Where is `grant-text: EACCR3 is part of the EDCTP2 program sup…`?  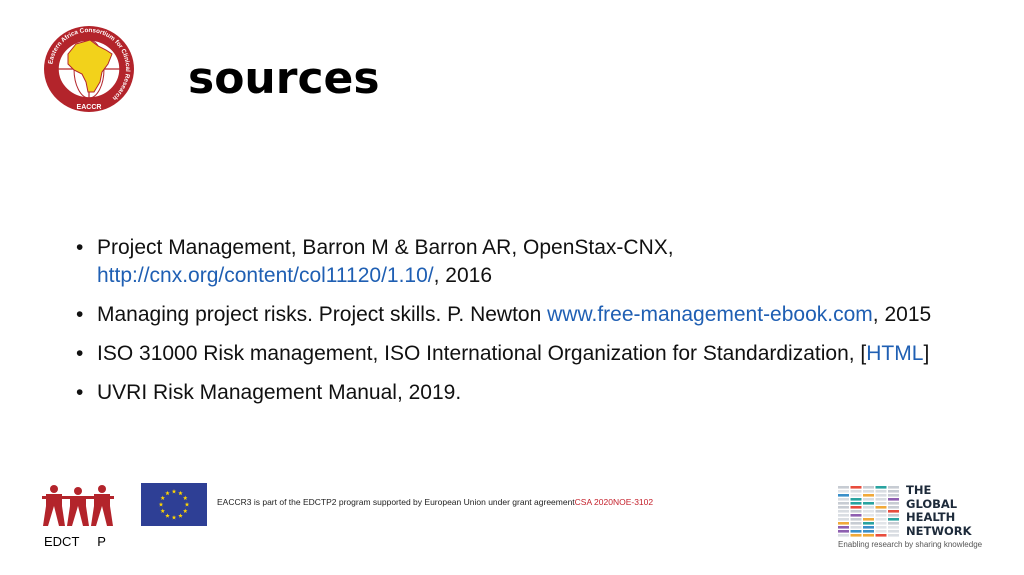
grant-text: EACCR3 is part of the EDCTP2 program sup… is located at coordinates (396, 502).